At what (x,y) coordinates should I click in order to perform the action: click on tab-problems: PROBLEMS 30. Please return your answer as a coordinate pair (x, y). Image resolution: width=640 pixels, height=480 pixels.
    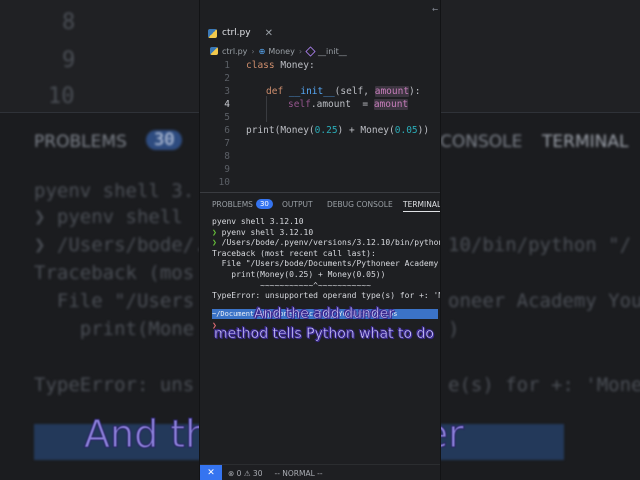
    Looking at the image, I should click on (242, 204).